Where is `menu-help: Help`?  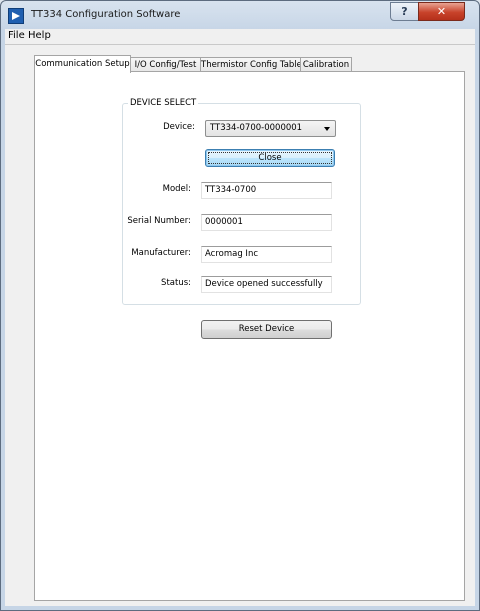 menu-help: Help is located at coordinates (39, 35).